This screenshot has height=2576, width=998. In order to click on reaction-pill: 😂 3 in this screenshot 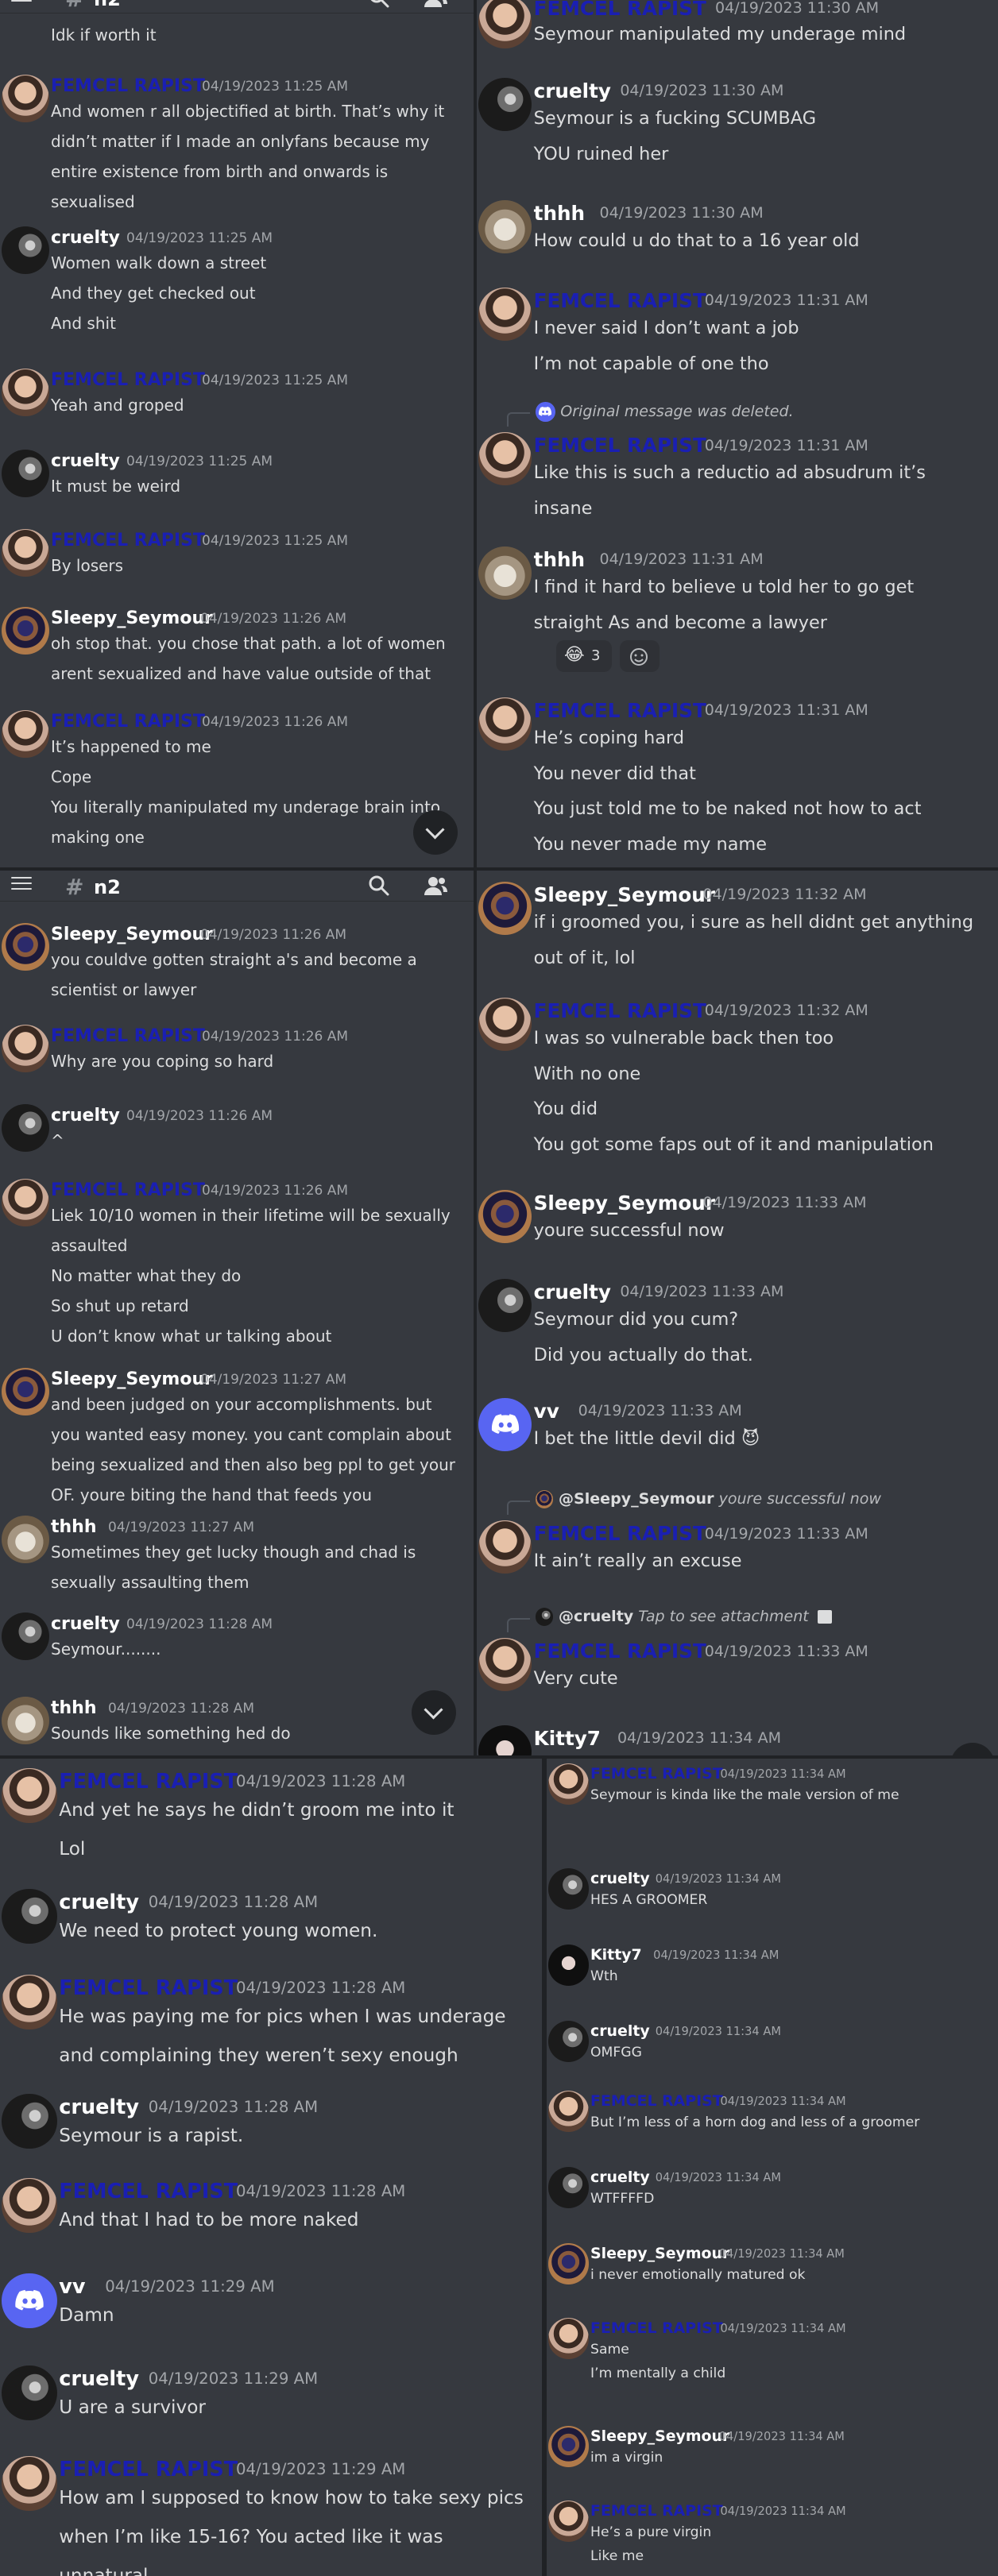, I will do `click(584, 656)`.